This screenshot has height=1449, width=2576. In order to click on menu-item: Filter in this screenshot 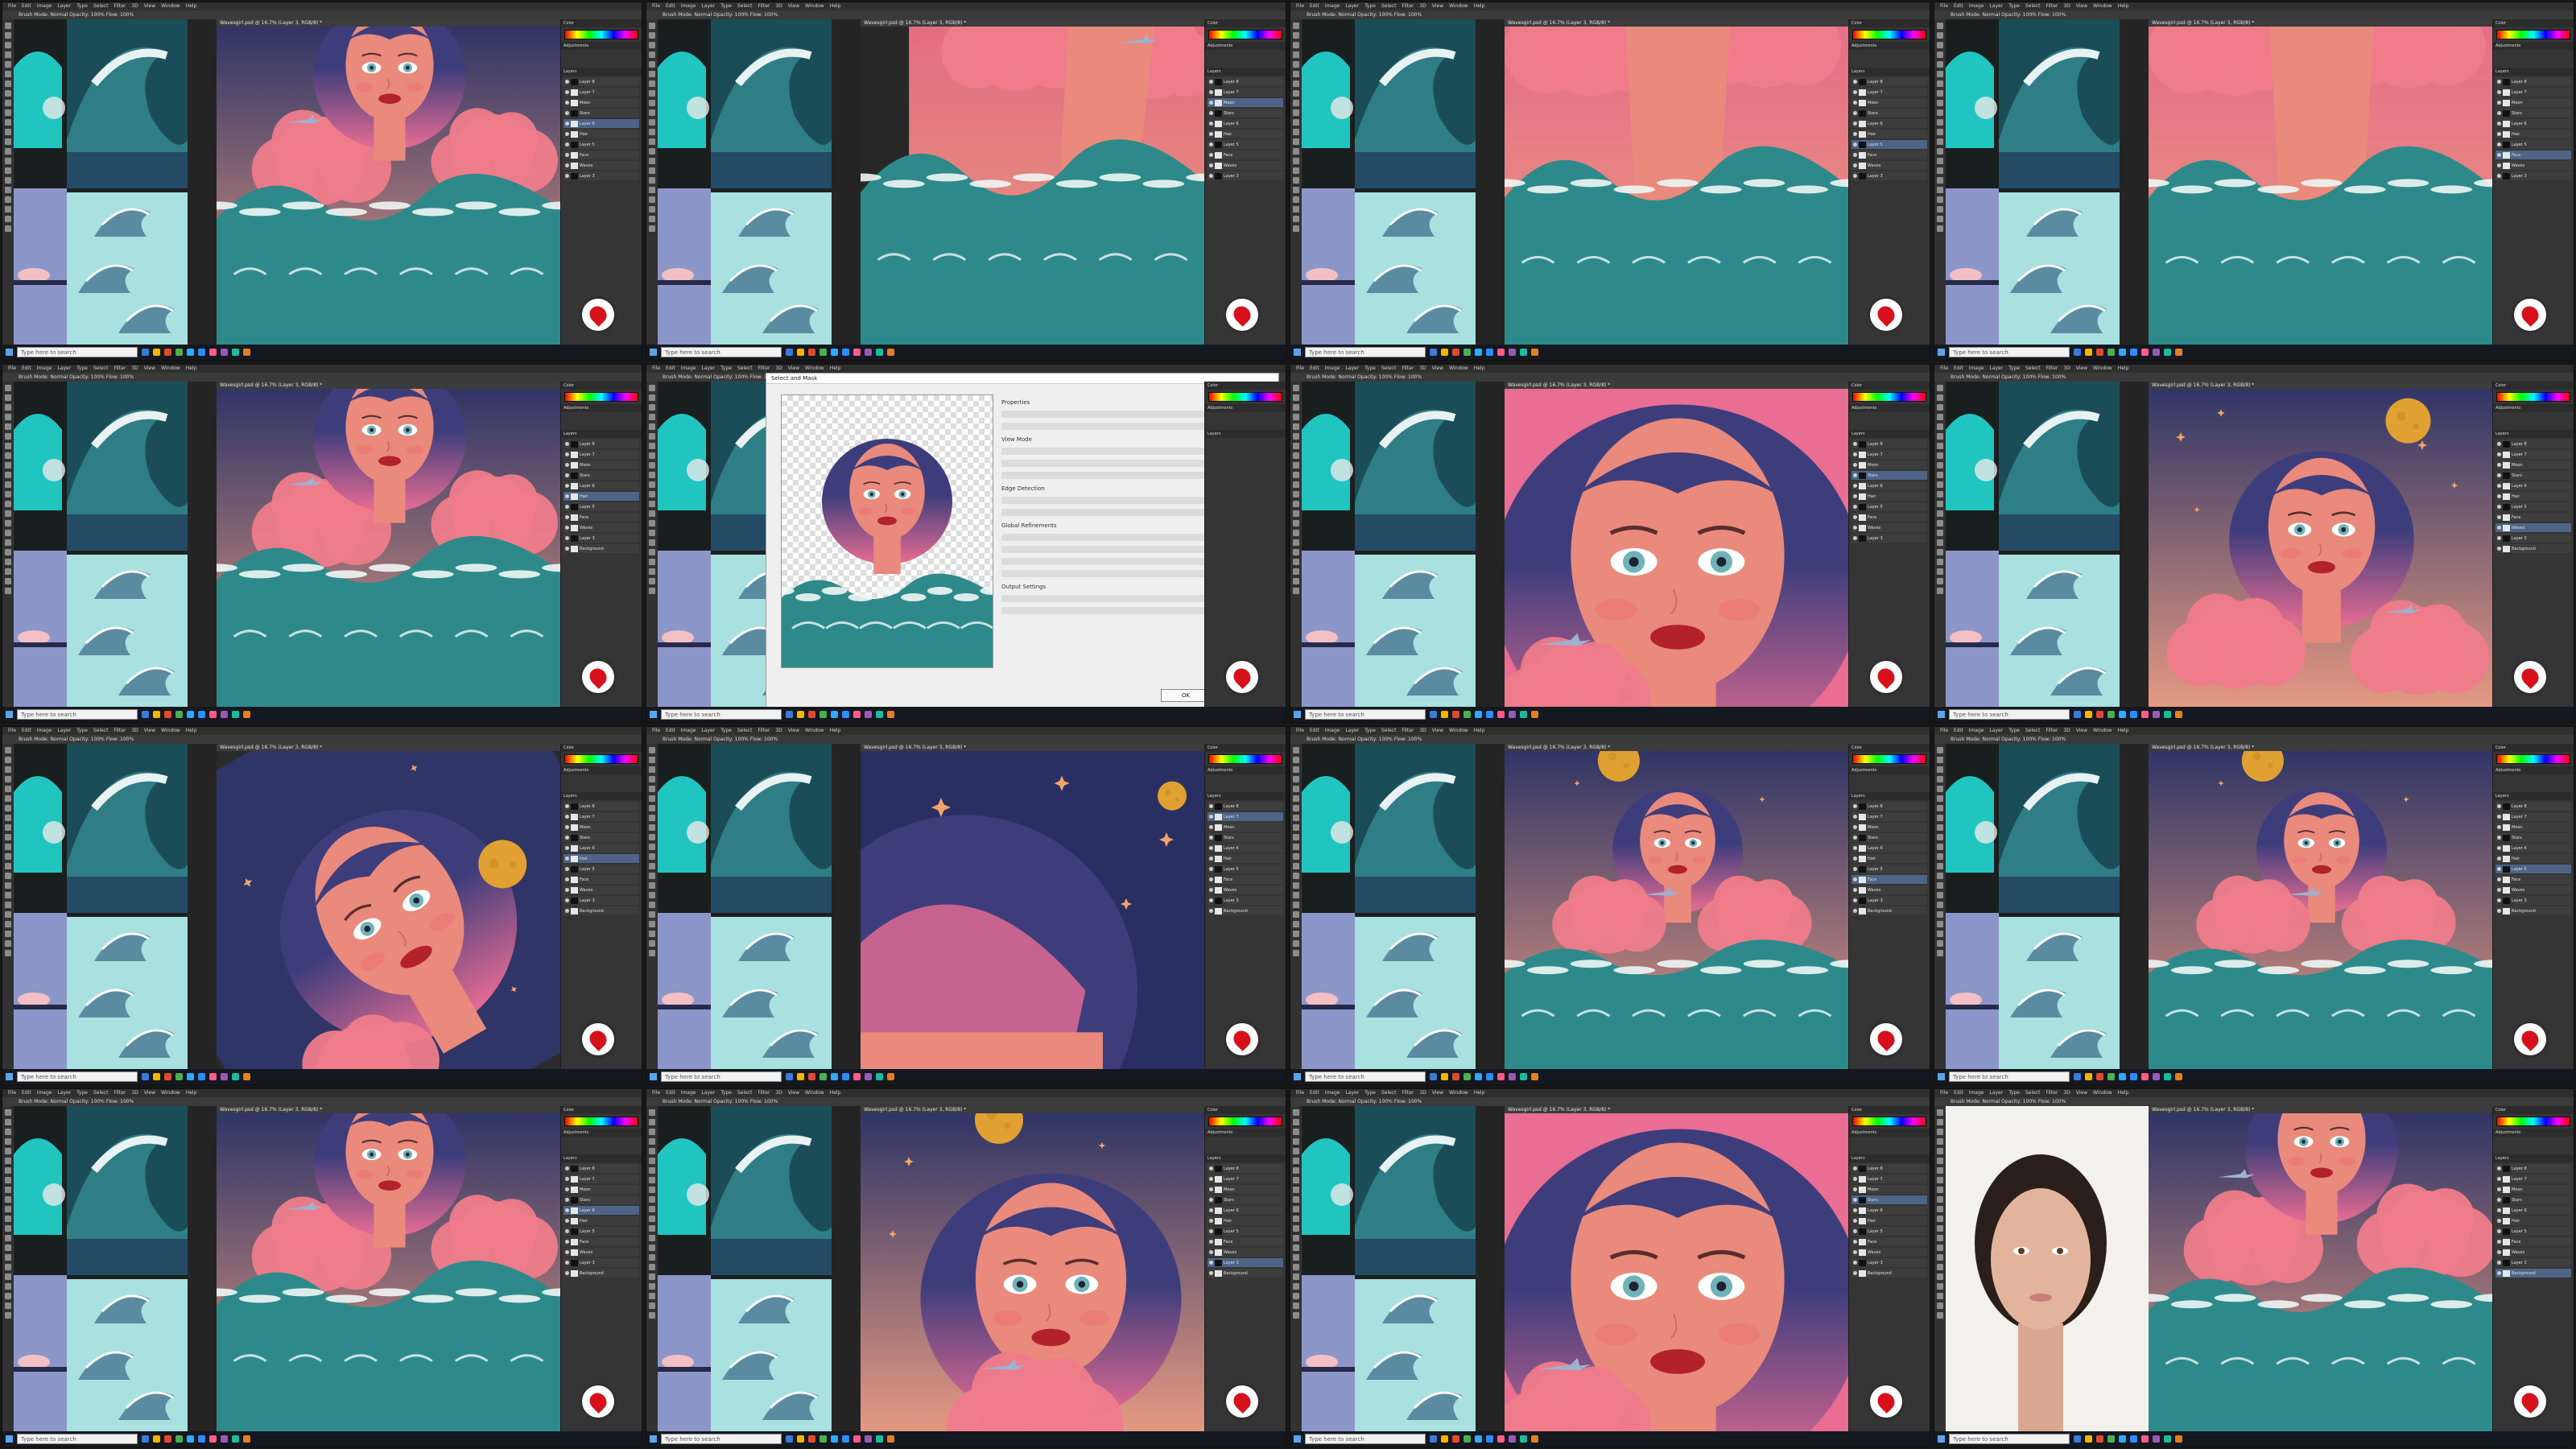, I will do `click(1408, 368)`.